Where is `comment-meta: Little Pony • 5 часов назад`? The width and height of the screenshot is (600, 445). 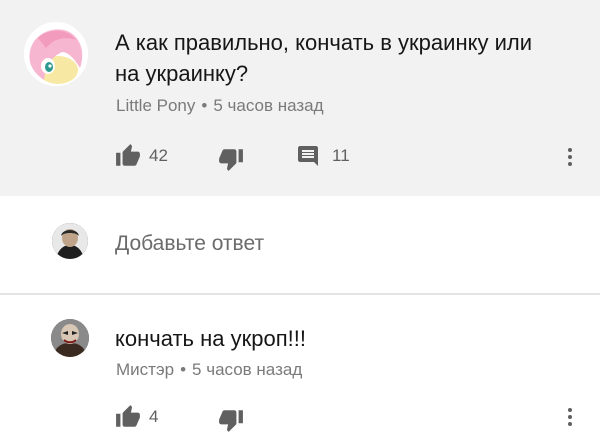 comment-meta: Little Pony • 5 часов назад is located at coordinates (220, 106).